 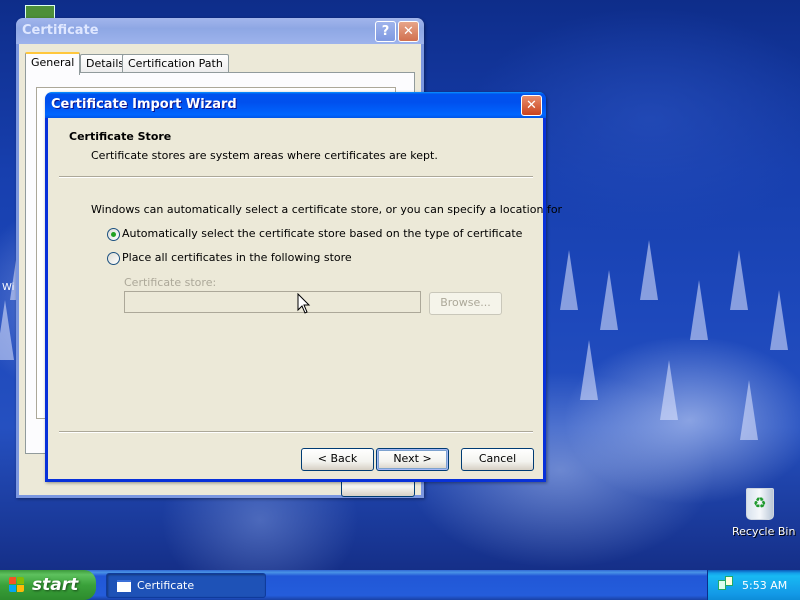 What do you see at coordinates (113, 258) in the screenshot?
I see `place-in-store-radio` at bounding box center [113, 258].